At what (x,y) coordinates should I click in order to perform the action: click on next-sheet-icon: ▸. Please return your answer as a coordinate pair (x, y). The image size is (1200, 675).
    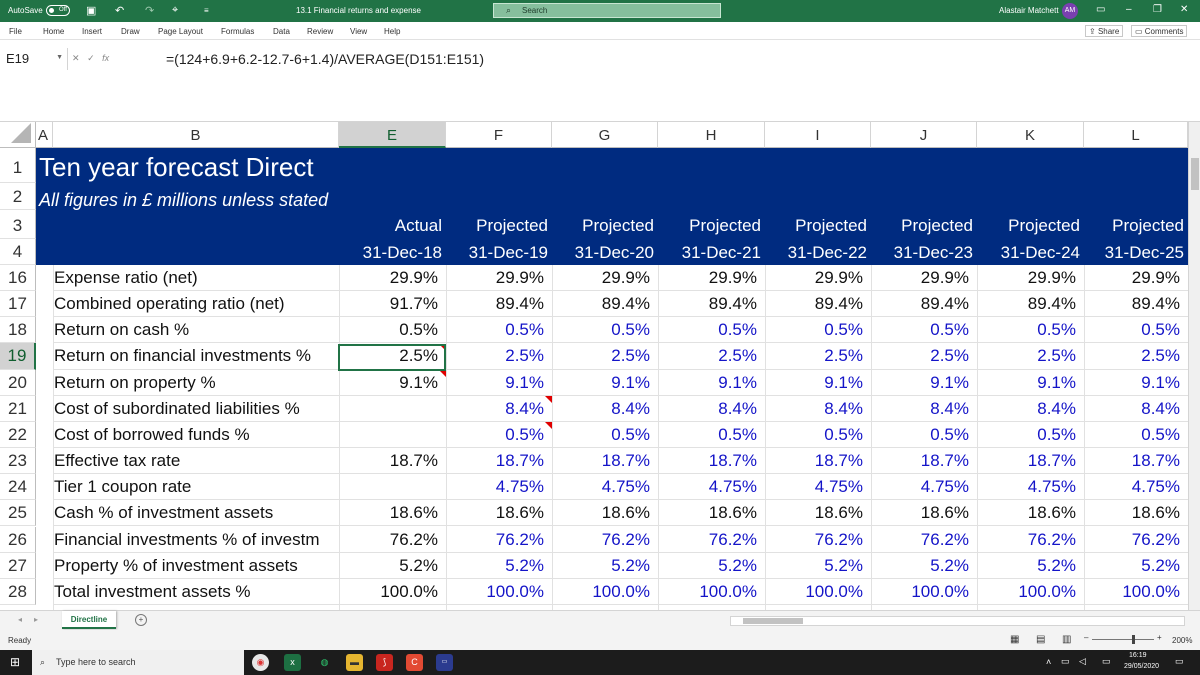
    Looking at the image, I should click on (36, 619).